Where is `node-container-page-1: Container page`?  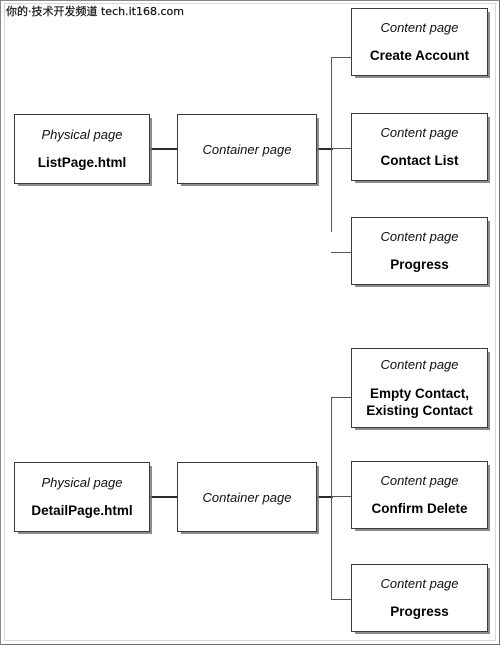 node-container-page-1: Container page is located at coordinates (247, 149).